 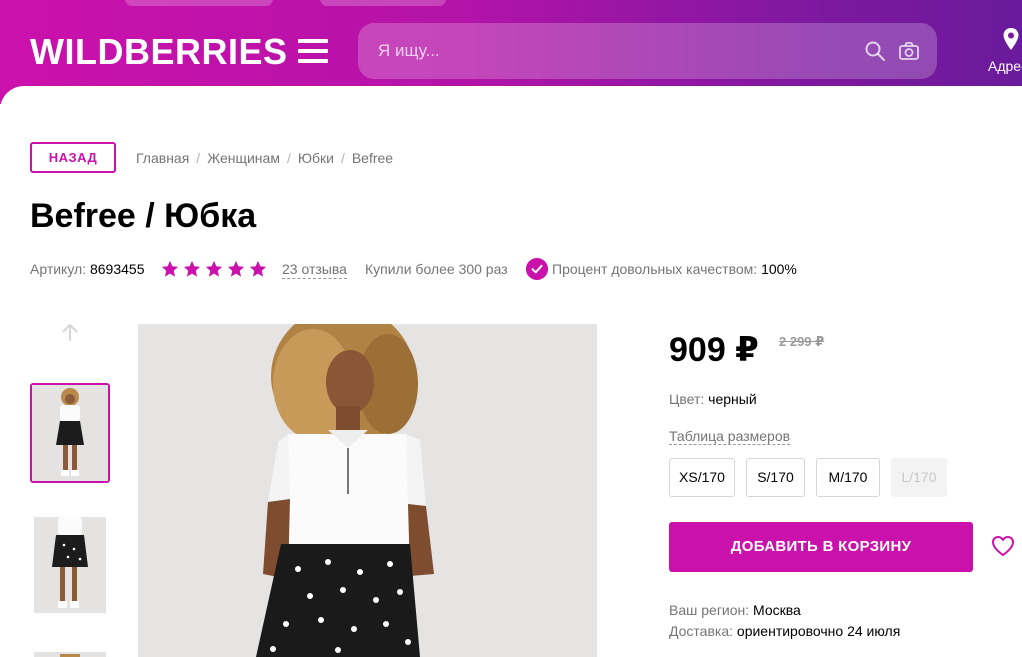 What do you see at coordinates (159, 52) in the screenshot?
I see `site-logo: WILDBERRIES` at bounding box center [159, 52].